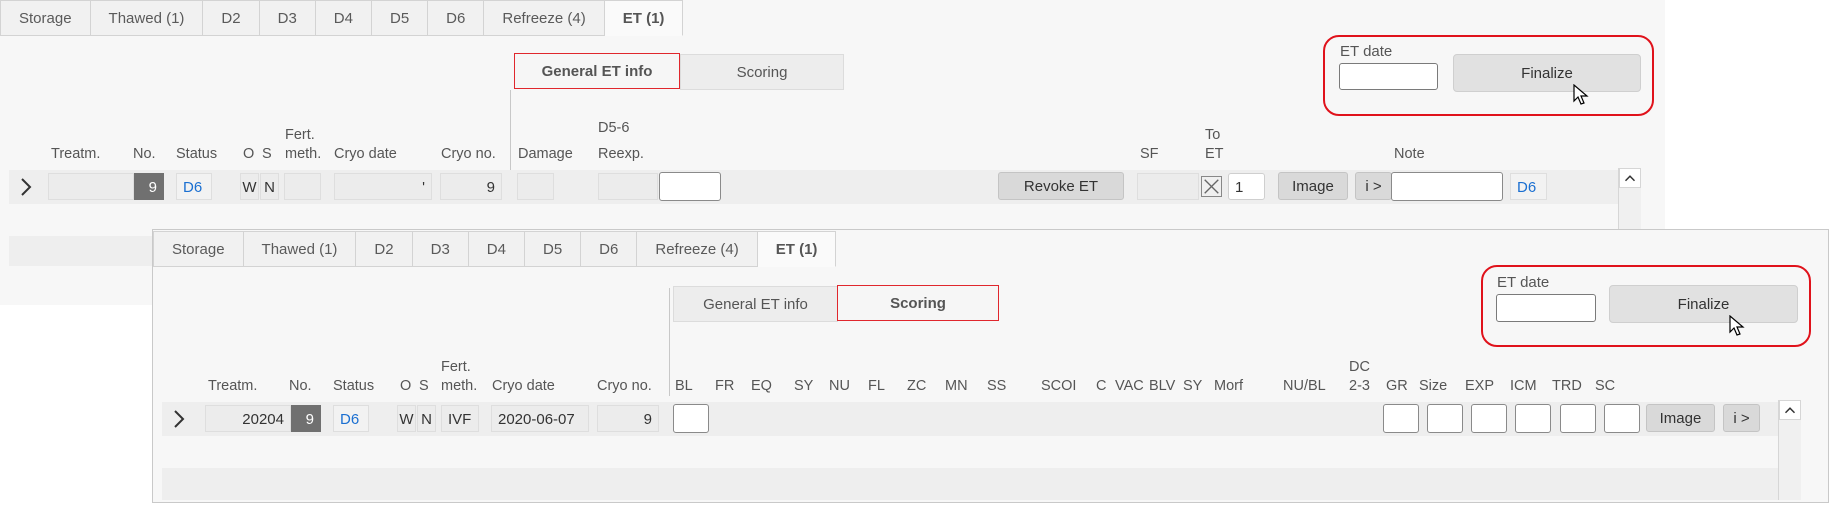  I want to click on no-cell: 9, so click(306, 418).